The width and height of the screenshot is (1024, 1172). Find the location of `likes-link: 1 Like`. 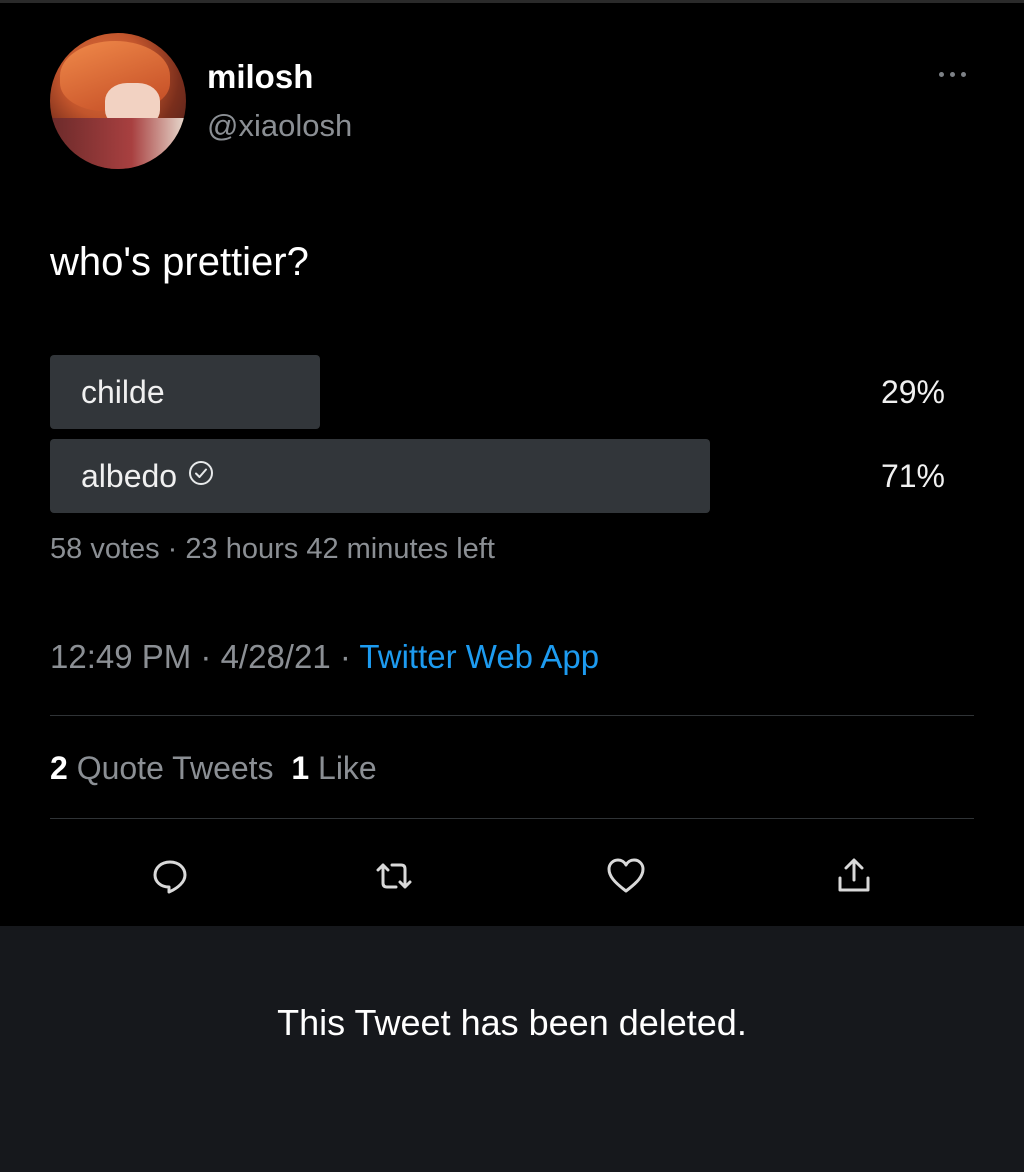

likes-link: 1 Like is located at coordinates (333, 768).